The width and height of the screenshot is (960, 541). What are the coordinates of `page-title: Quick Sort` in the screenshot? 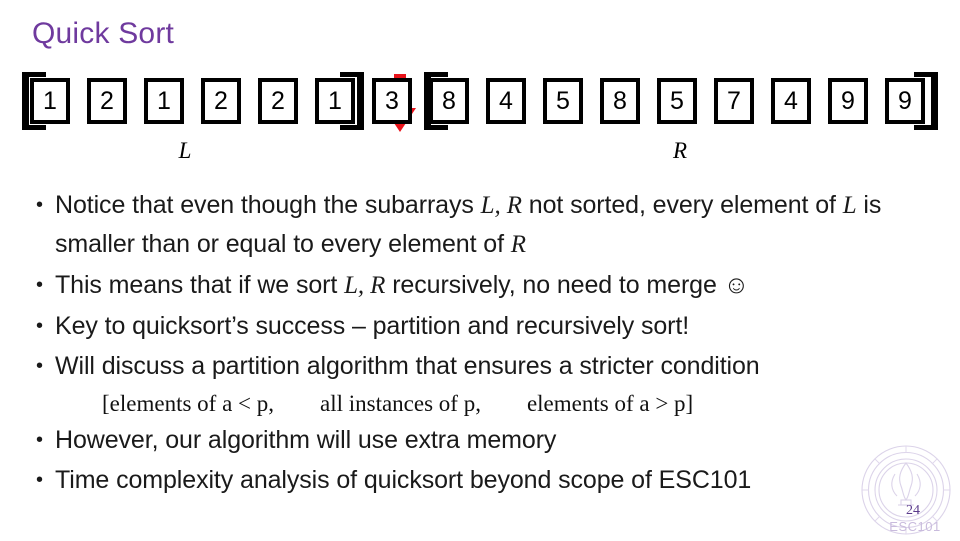 It's located at (103, 33).